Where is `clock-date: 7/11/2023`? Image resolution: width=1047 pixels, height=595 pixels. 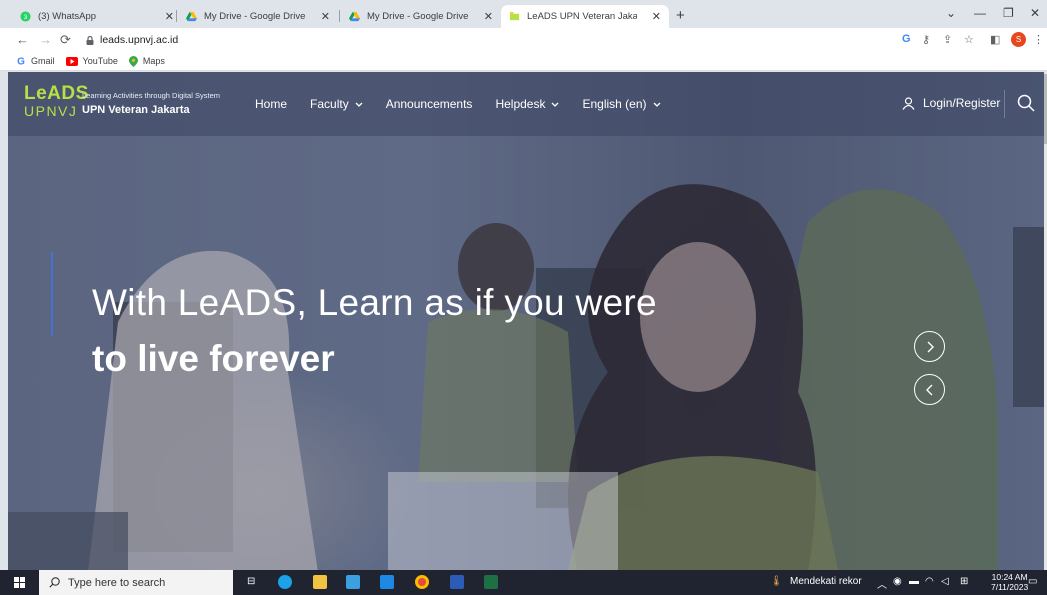
clock-date: 7/11/2023 is located at coordinates (1010, 587).